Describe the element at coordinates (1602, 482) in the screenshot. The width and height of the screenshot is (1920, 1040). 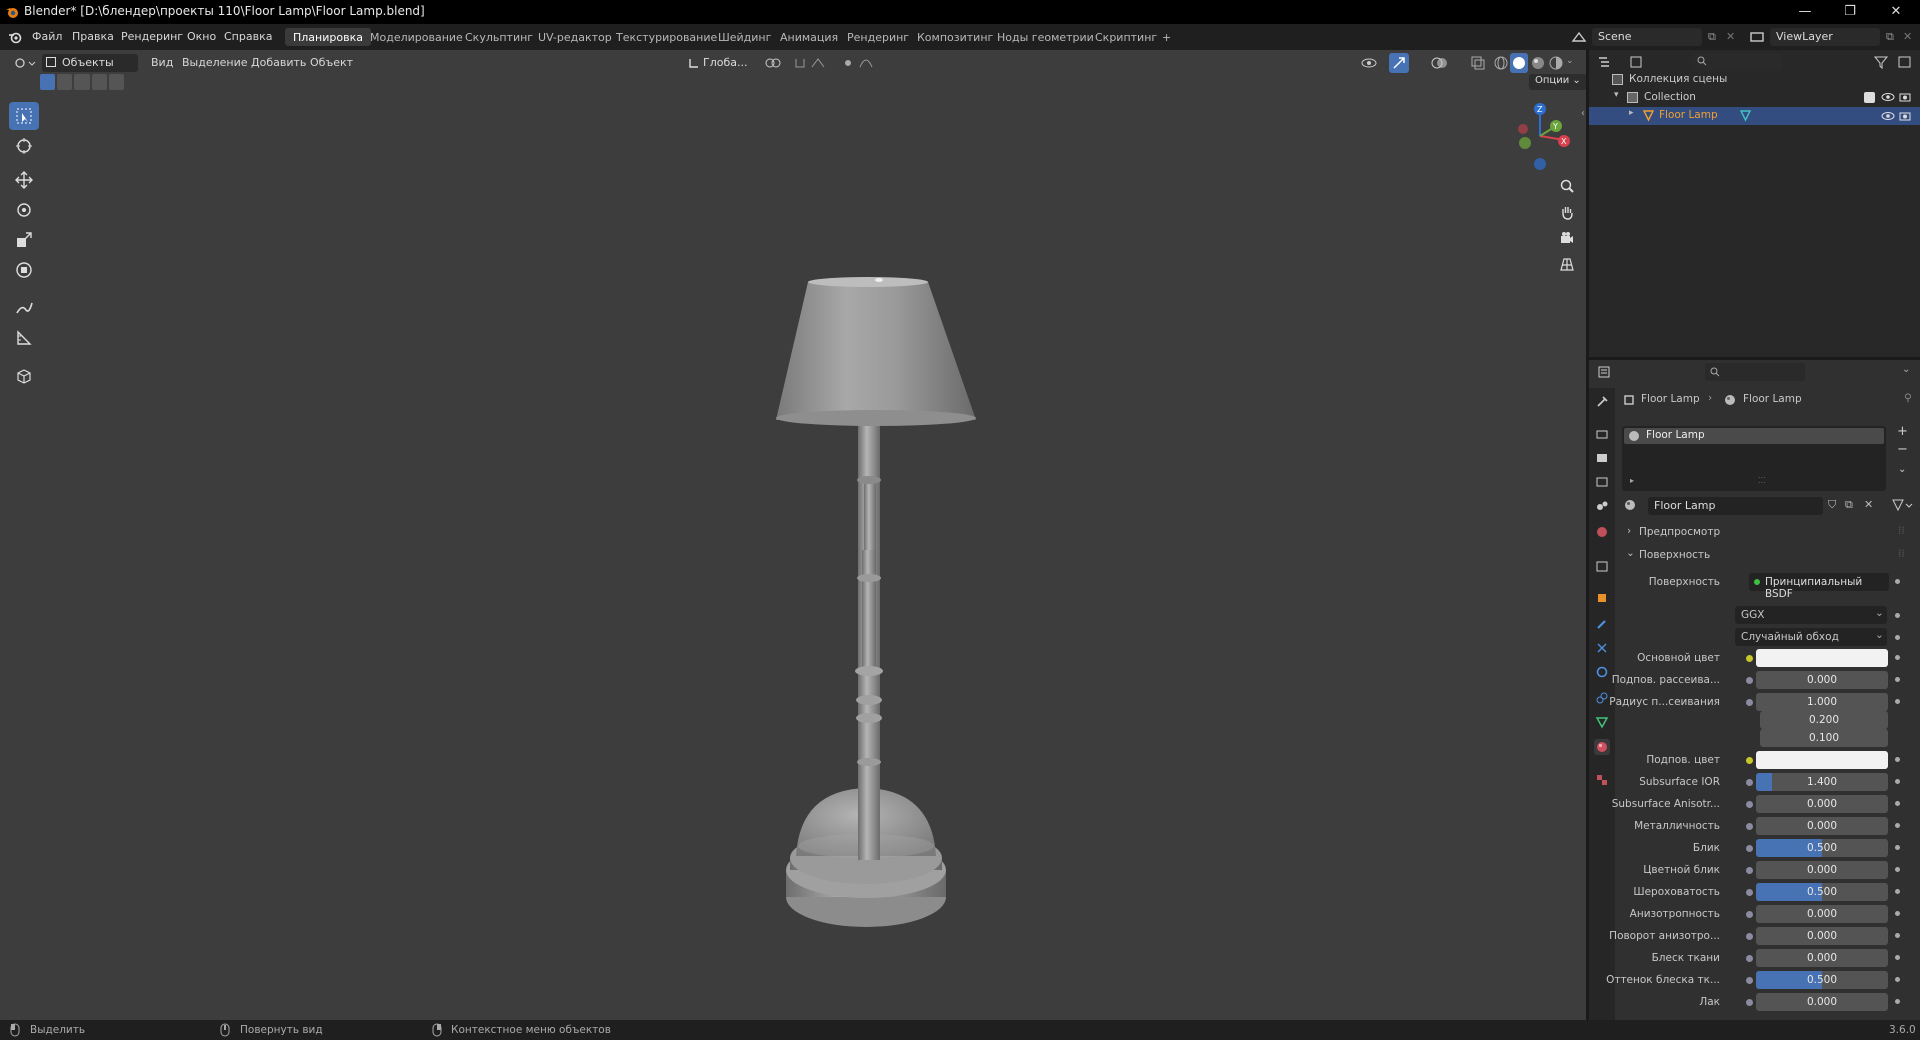
I see `view-layer-tab-icon` at that location.